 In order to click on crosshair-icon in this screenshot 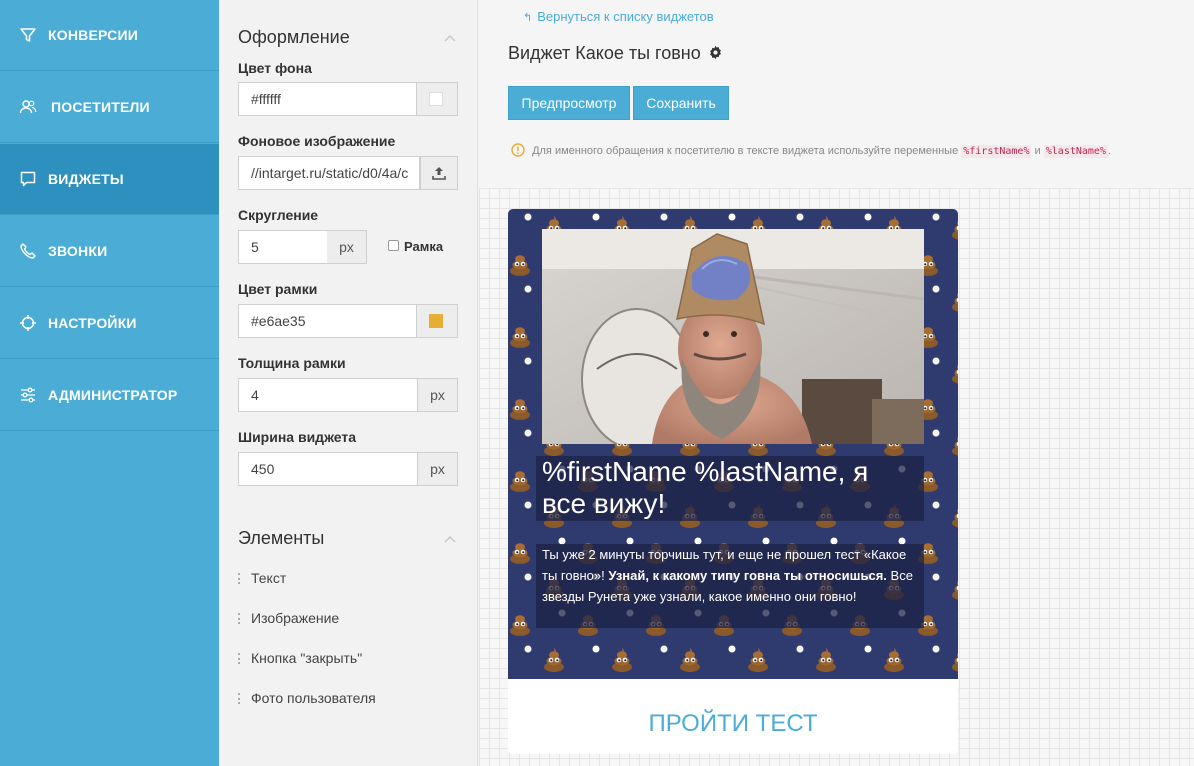, I will do `click(28, 323)`.